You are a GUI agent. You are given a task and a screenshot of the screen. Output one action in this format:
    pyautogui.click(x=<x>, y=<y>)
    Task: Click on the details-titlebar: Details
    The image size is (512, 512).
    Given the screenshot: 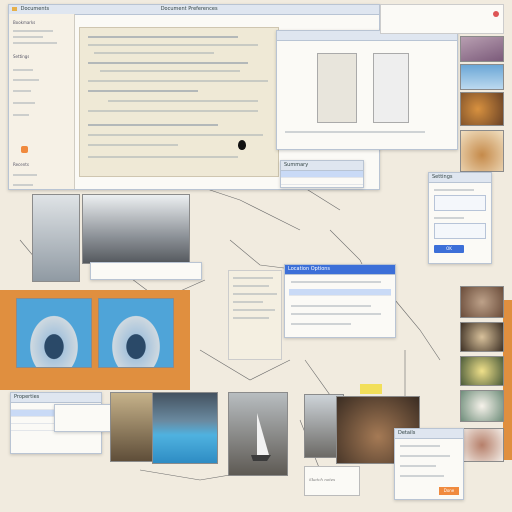 What is the action you would take?
    pyautogui.click(x=429, y=434)
    